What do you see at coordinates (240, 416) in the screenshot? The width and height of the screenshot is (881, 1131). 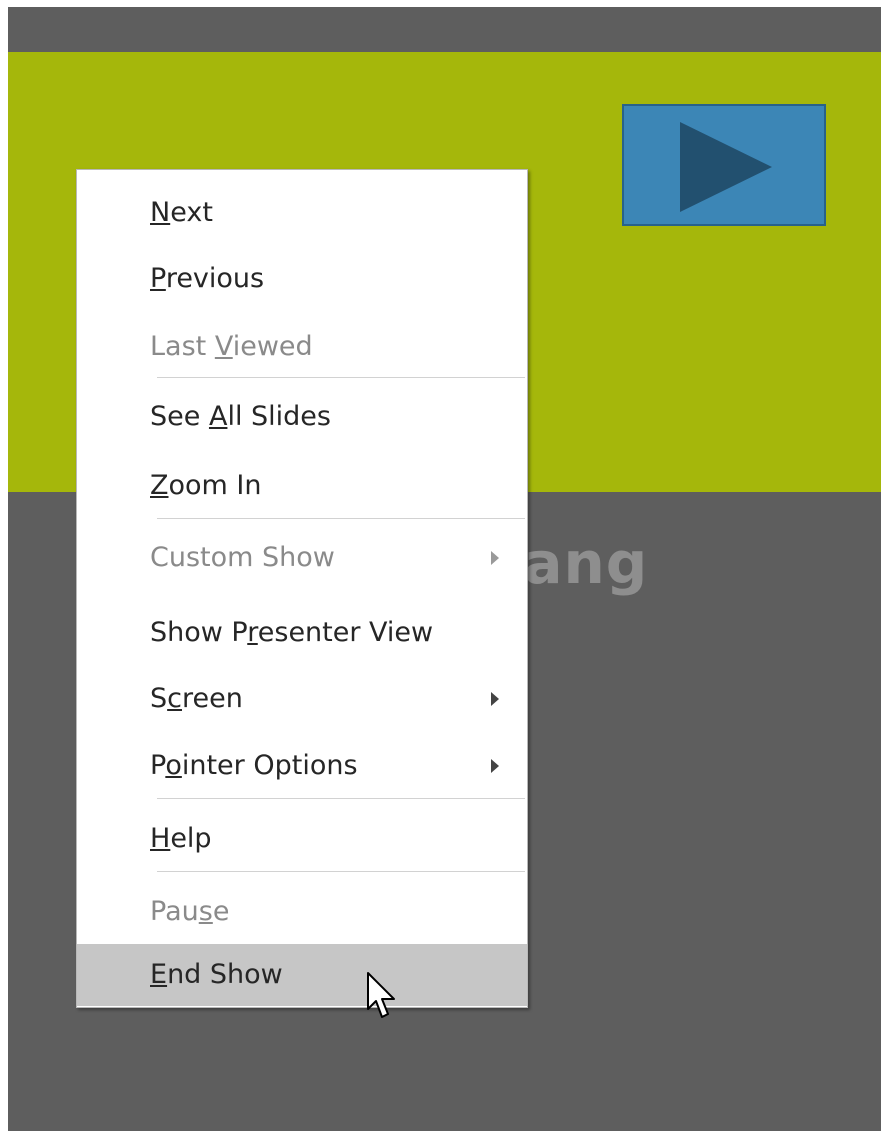 I see `menu-item-label: See All Slides` at bounding box center [240, 416].